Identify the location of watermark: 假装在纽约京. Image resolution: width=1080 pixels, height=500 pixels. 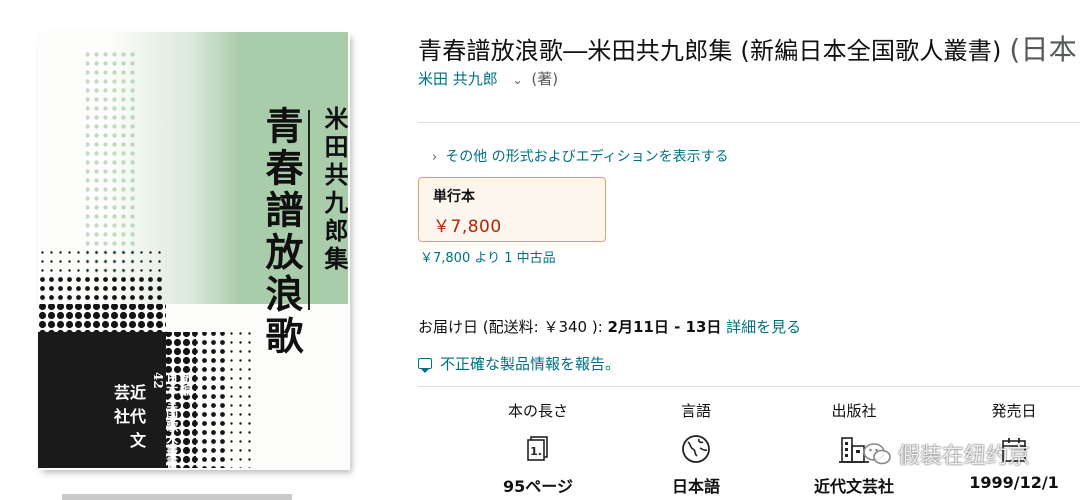
(946, 455).